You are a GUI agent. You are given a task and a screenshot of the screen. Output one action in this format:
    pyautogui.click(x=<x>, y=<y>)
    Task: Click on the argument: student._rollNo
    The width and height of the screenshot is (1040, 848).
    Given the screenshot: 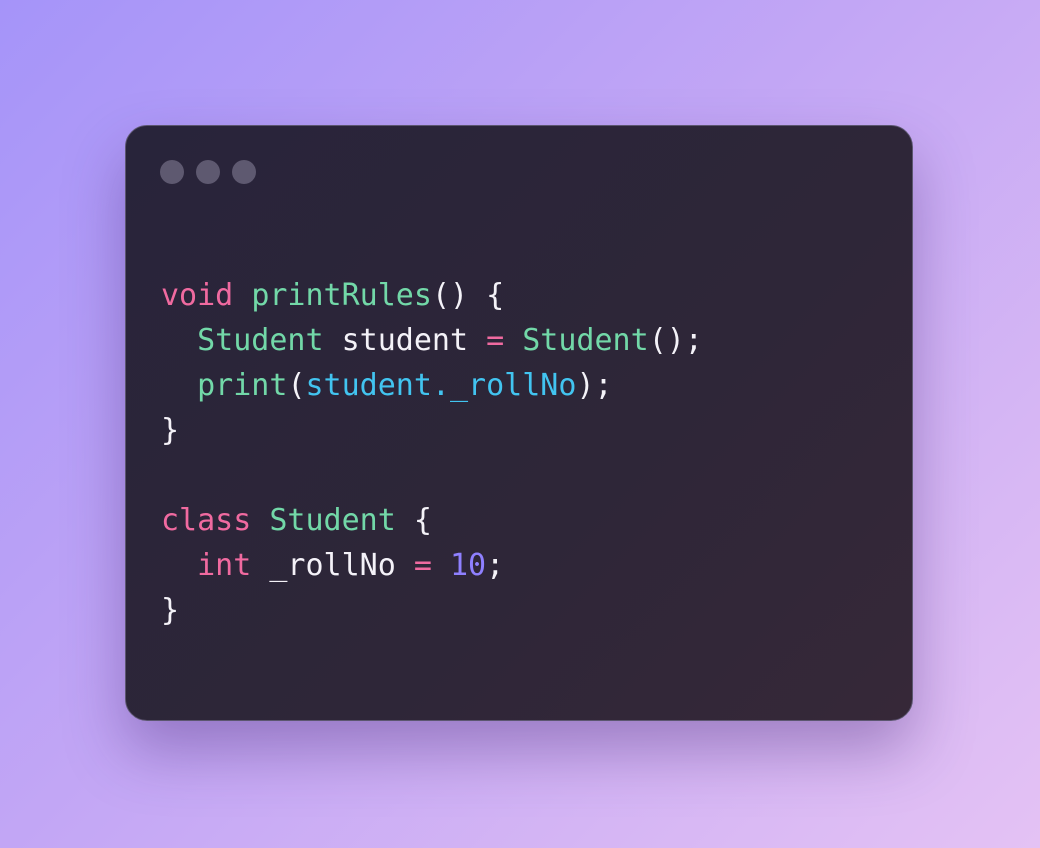 What is the action you would take?
    pyautogui.click(x=441, y=385)
    